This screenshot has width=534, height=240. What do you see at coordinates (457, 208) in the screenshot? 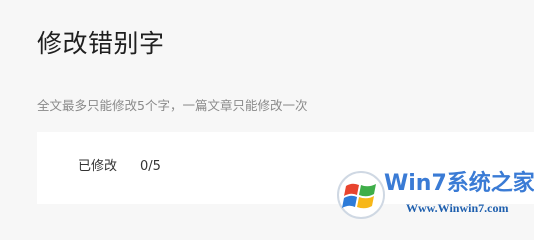
I see `watermark-url: Www.Winwin7.com` at bounding box center [457, 208].